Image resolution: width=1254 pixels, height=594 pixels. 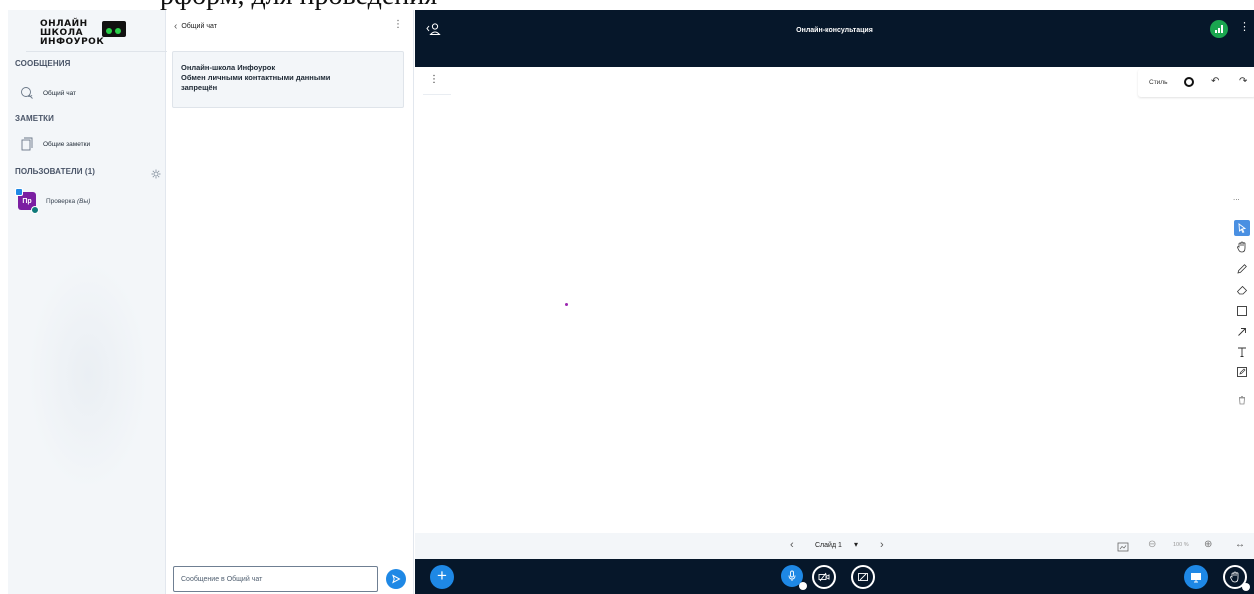 What do you see at coordinates (1242, 352) in the screenshot?
I see `text-icon` at bounding box center [1242, 352].